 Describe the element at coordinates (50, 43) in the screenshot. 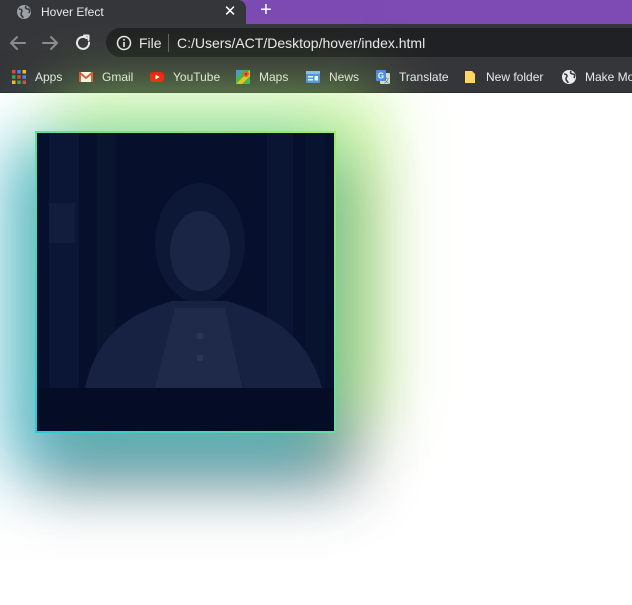

I see `arrow-right-icon` at that location.